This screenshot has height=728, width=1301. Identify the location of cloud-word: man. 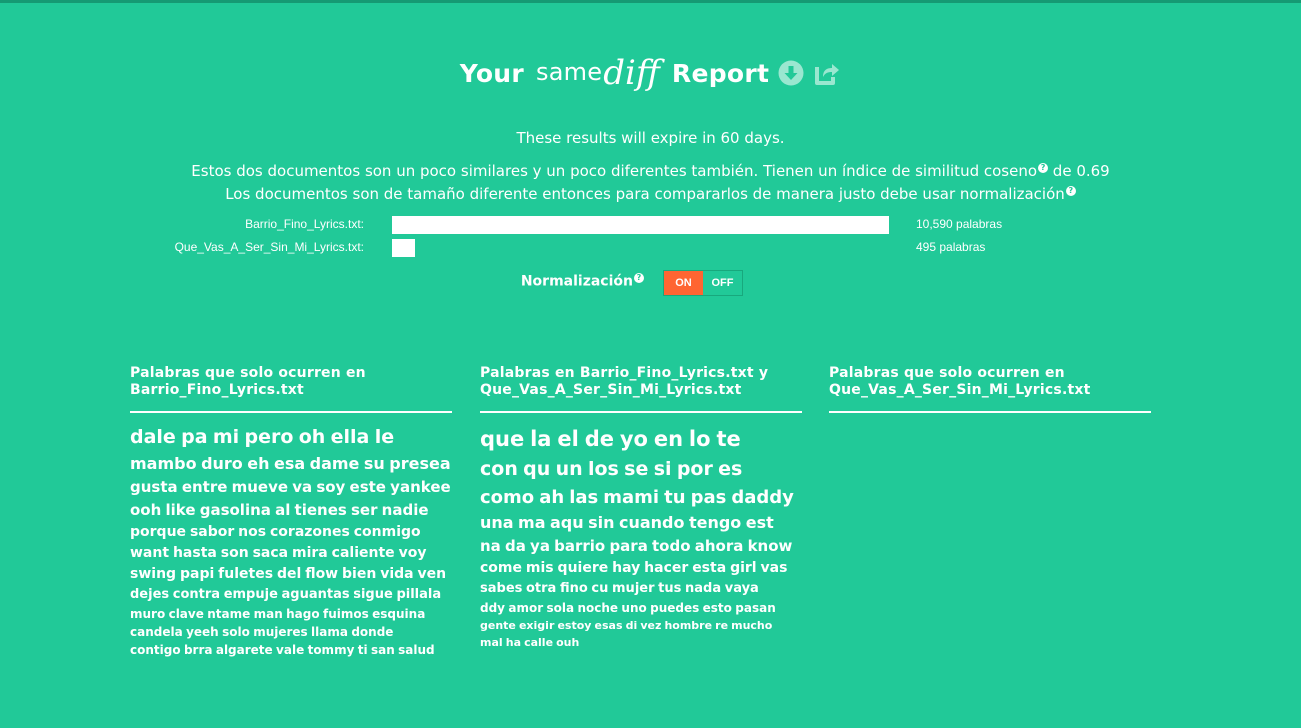
(268, 614).